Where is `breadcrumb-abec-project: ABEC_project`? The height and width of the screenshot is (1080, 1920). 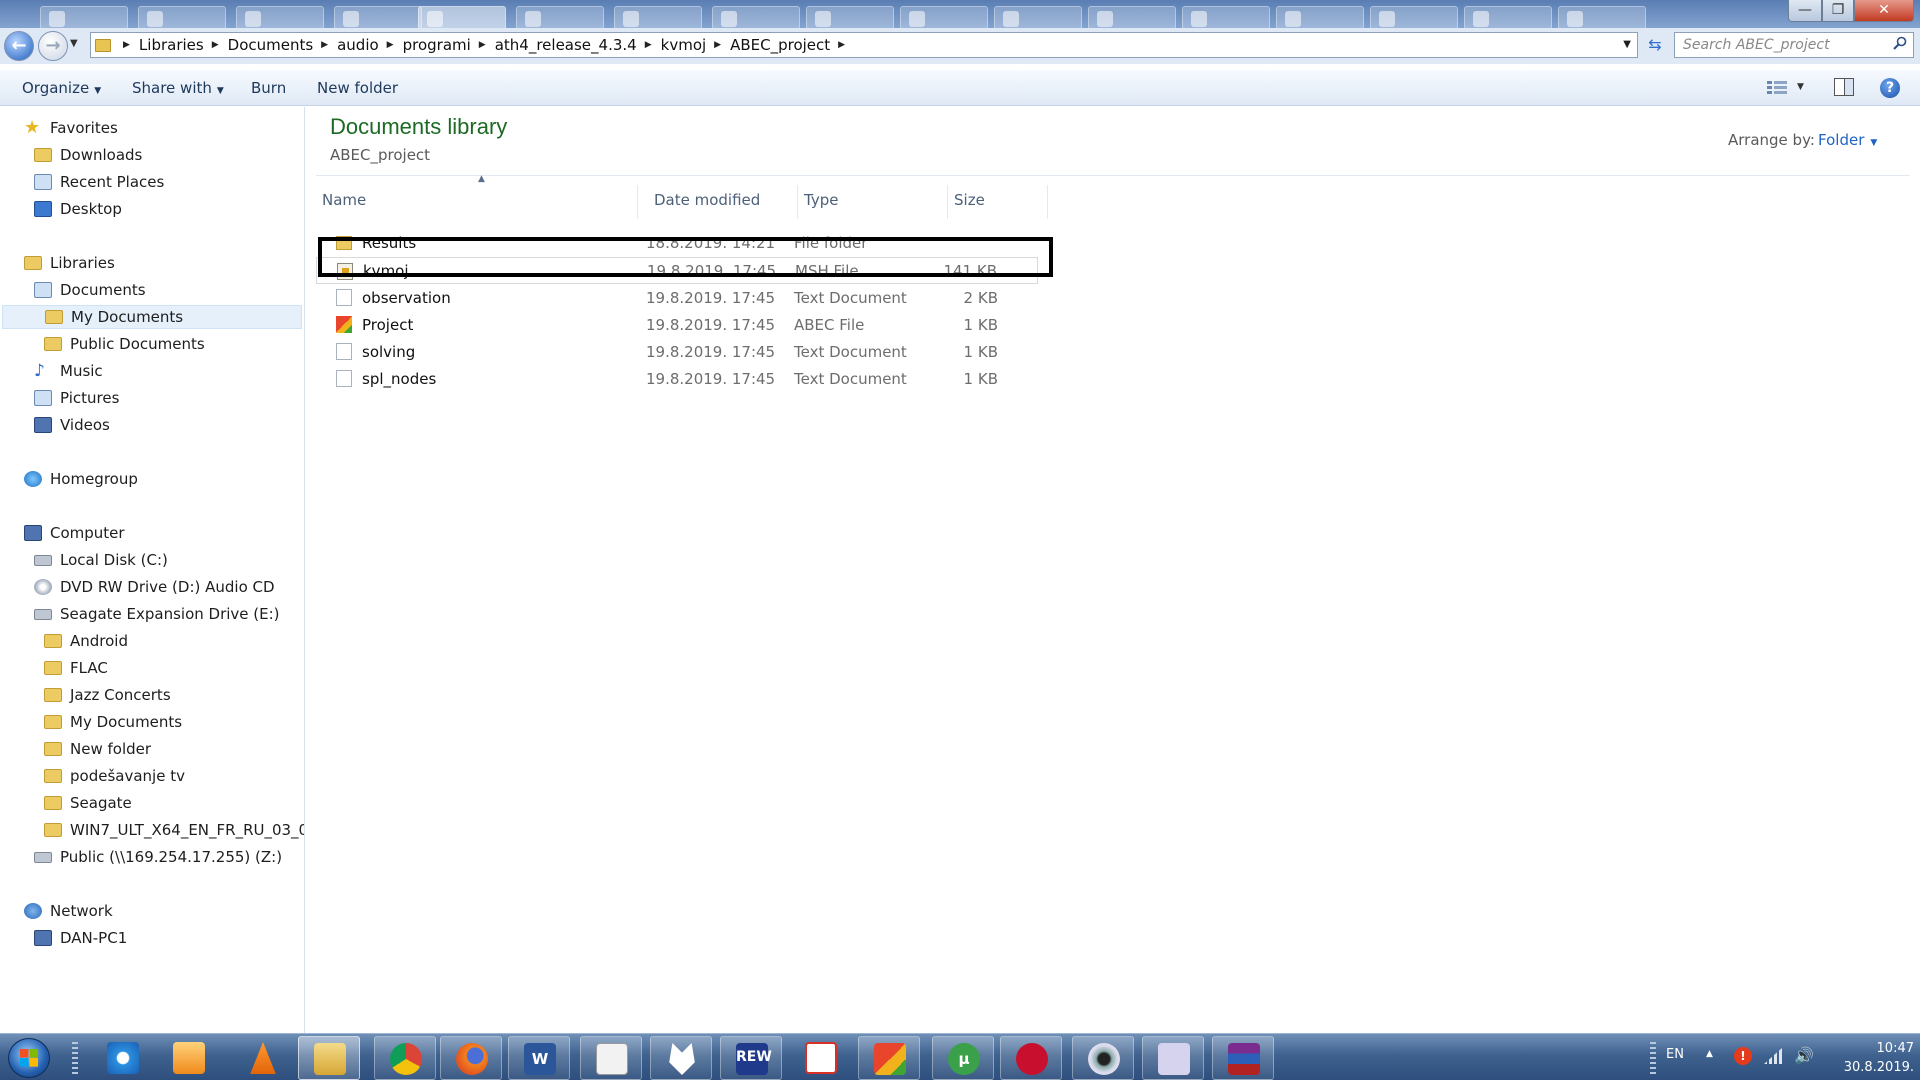
breadcrumb-abec-project: ABEC_project is located at coordinates (780, 45).